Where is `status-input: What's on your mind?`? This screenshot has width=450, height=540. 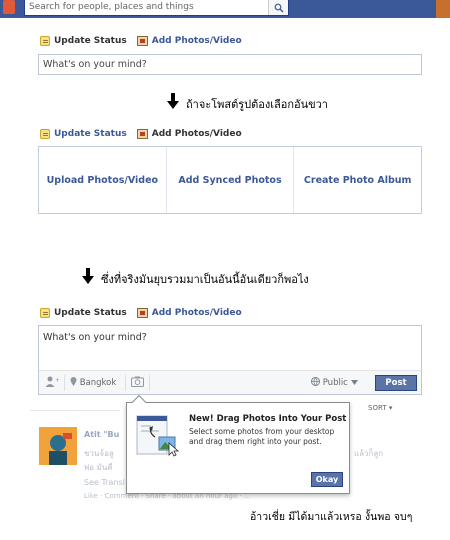
status-input: What's on your mind? is located at coordinates (230, 64).